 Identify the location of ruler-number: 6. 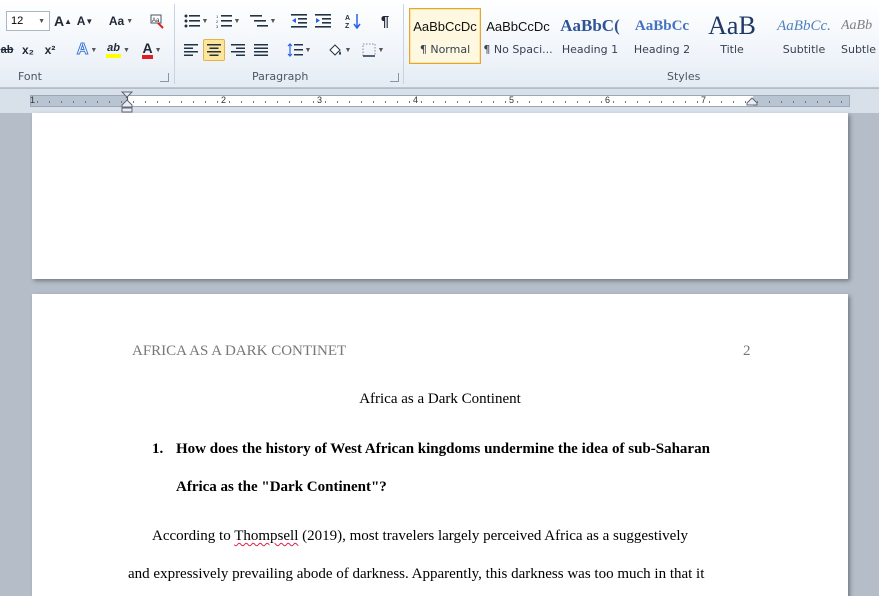
(608, 100).